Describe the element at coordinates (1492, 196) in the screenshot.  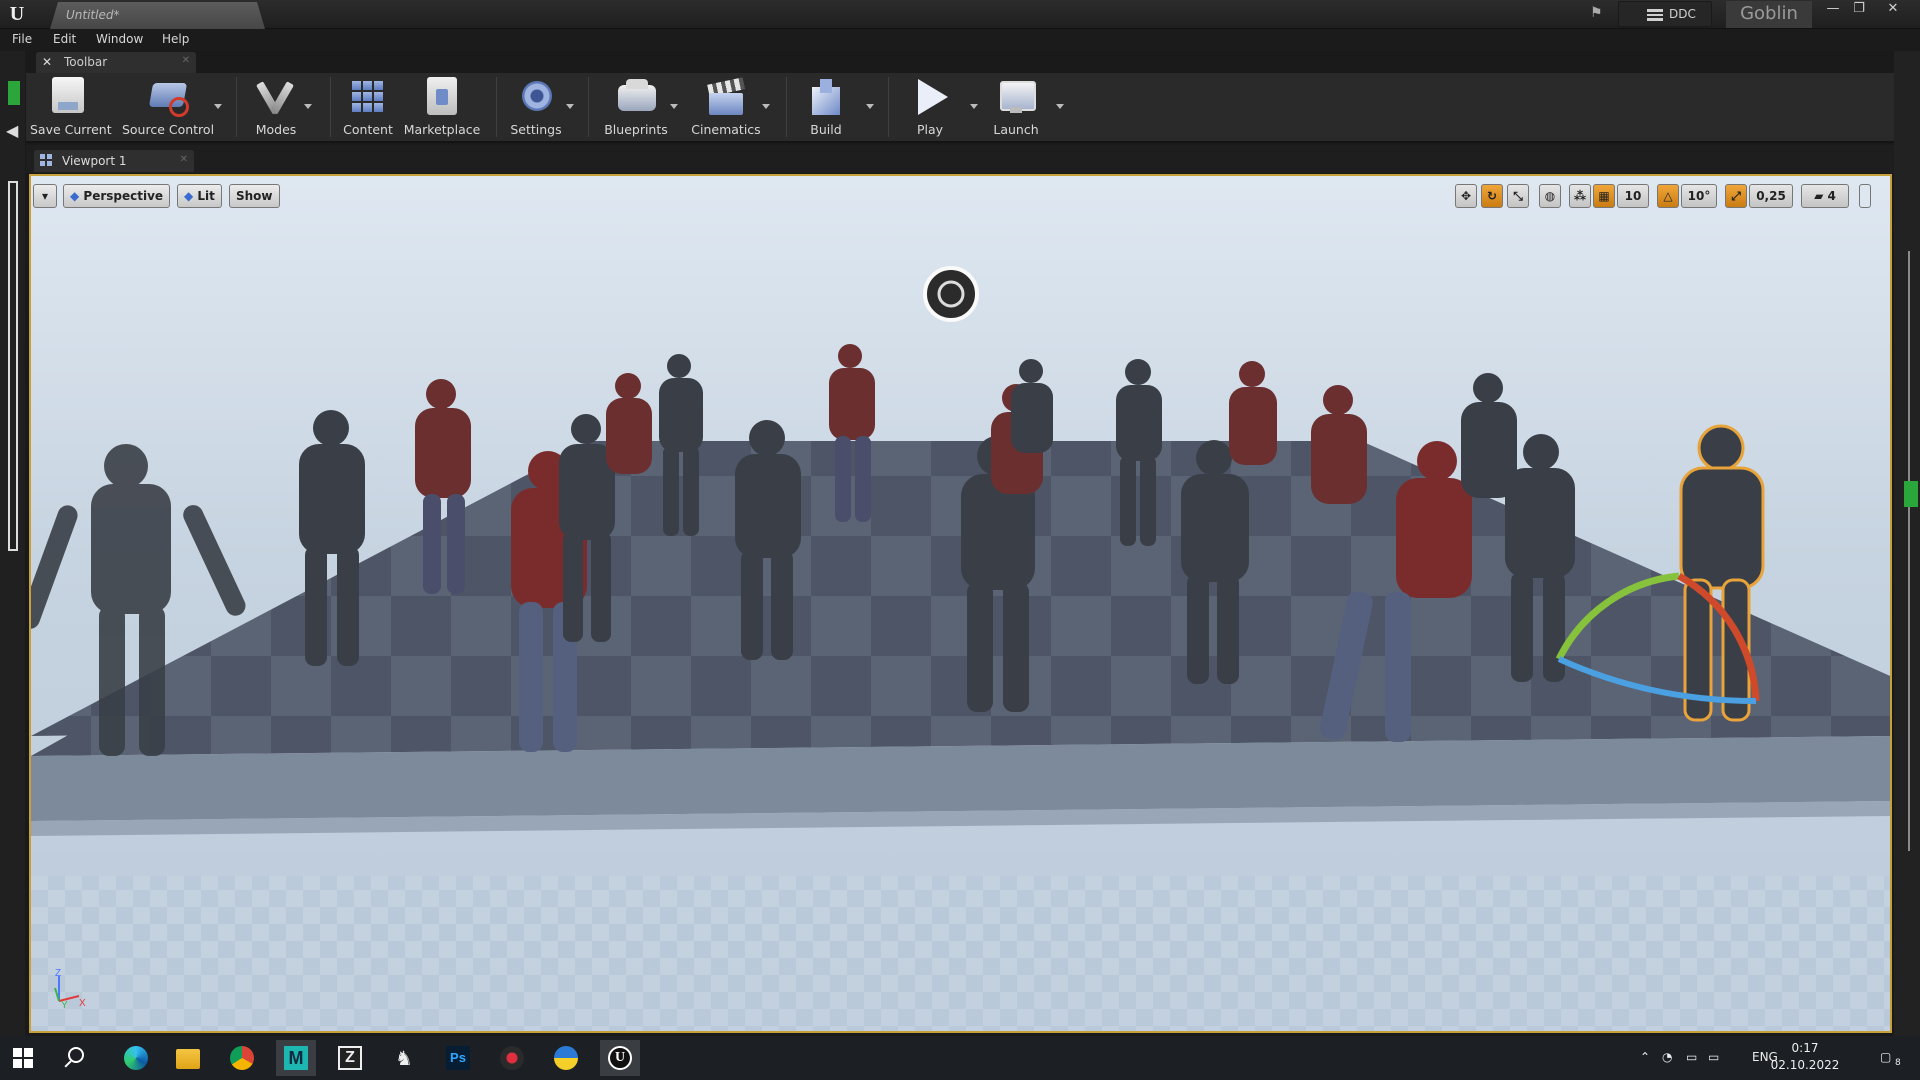
I see `rotate-mode-icon: ↻` at that location.